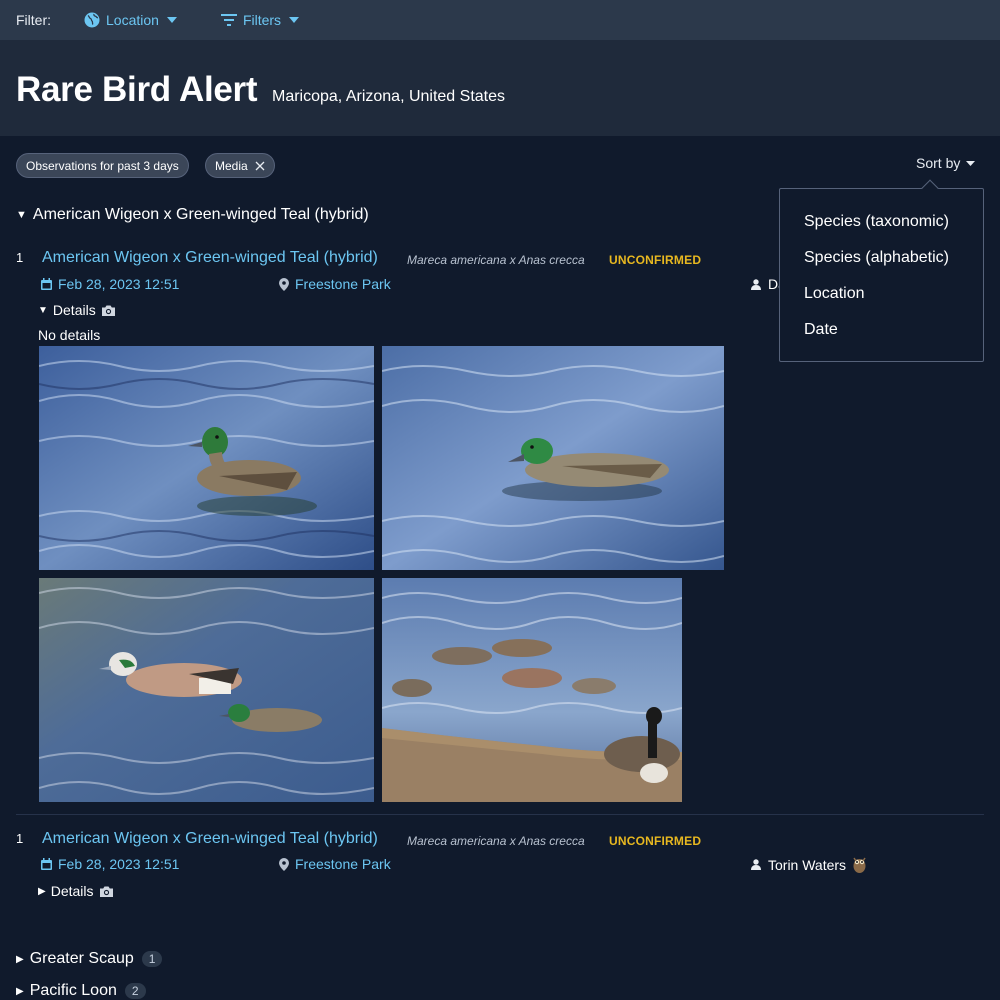 The width and height of the screenshot is (1000, 1000). Describe the element at coordinates (81, 958) in the screenshot. I see `species-group-name: Greater Scaup` at that location.